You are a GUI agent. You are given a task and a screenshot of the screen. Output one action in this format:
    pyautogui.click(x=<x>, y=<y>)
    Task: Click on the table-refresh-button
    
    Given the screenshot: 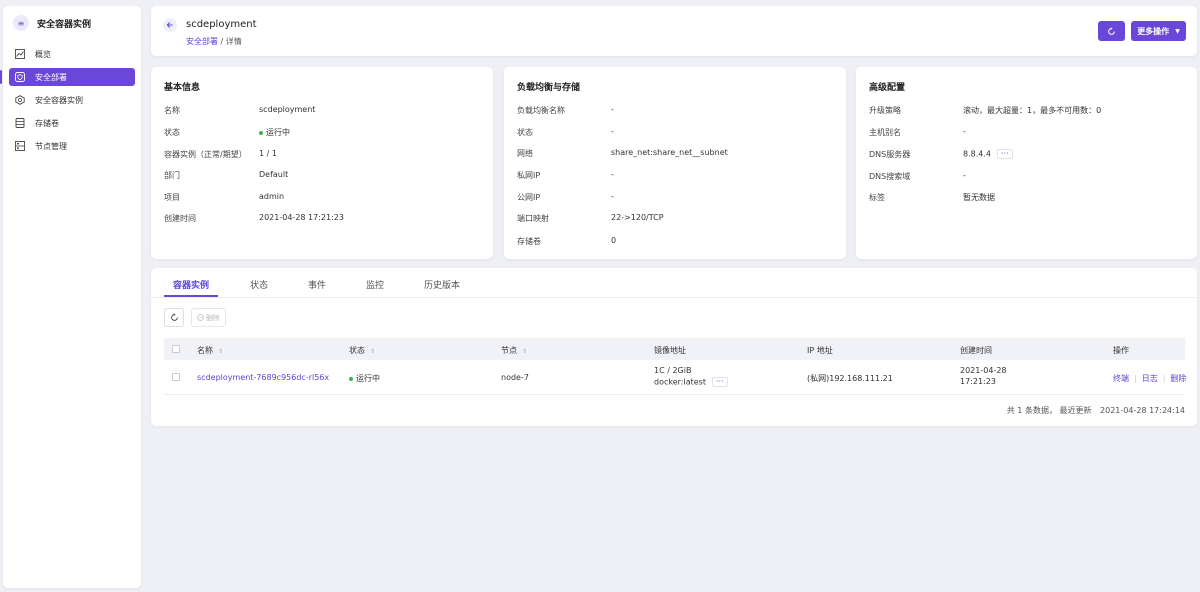 What is the action you would take?
    pyautogui.click(x=174, y=317)
    